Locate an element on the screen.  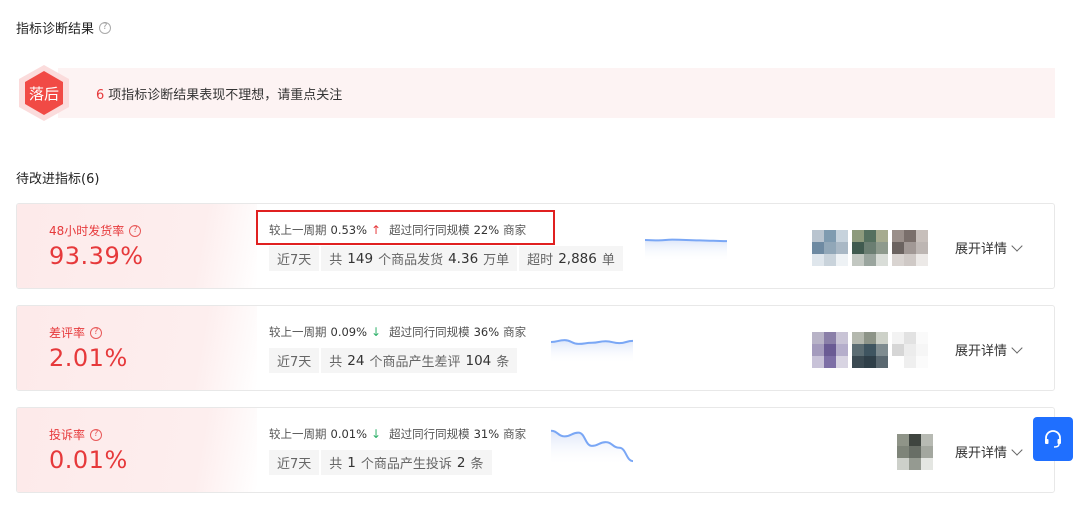
beat-value: 31% is located at coordinates (486, 434).